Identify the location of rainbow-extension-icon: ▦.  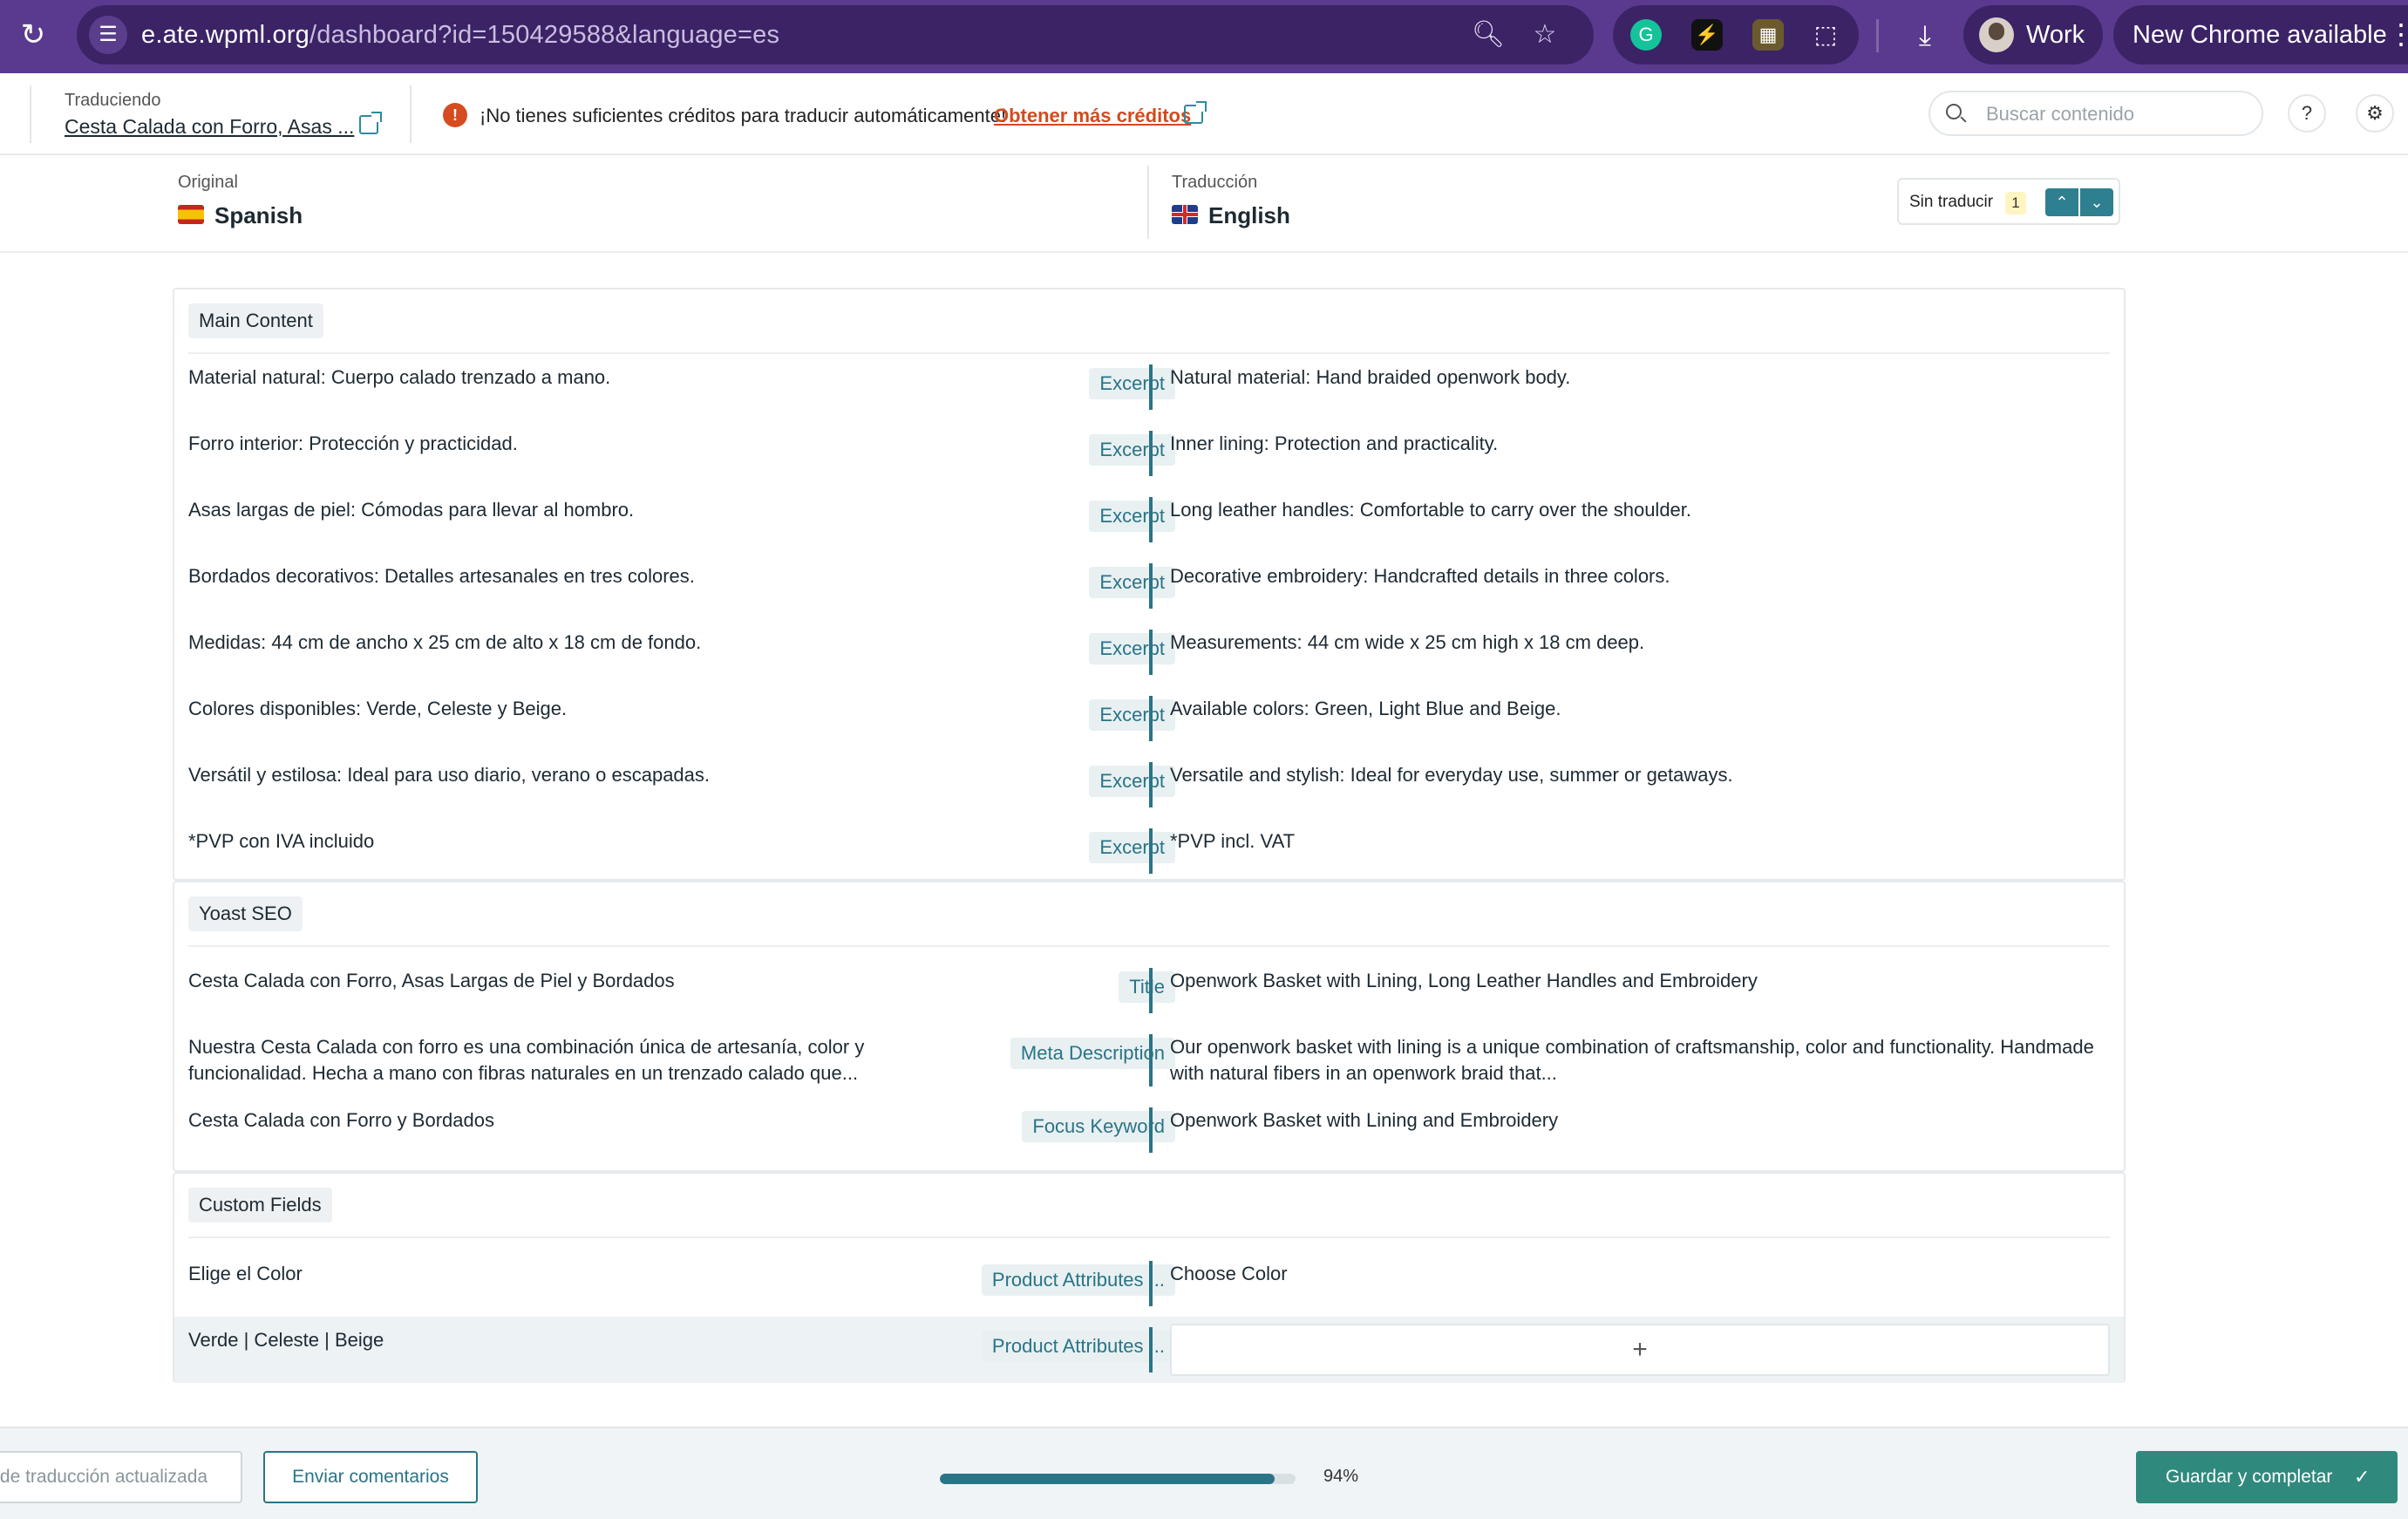
(1768, 35).